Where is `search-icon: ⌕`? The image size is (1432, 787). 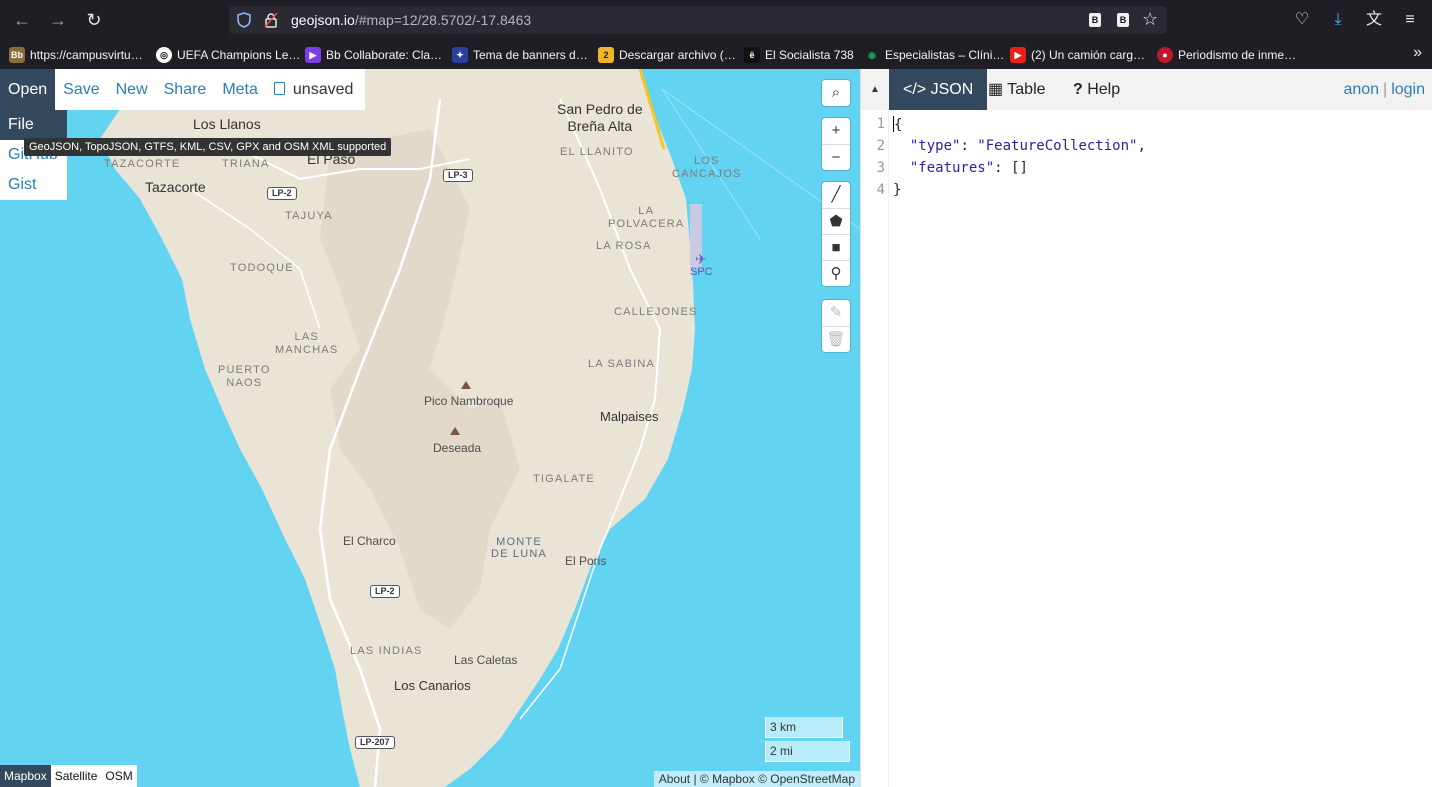
search-icon: ⌕ is located at coordinates (836, 93).